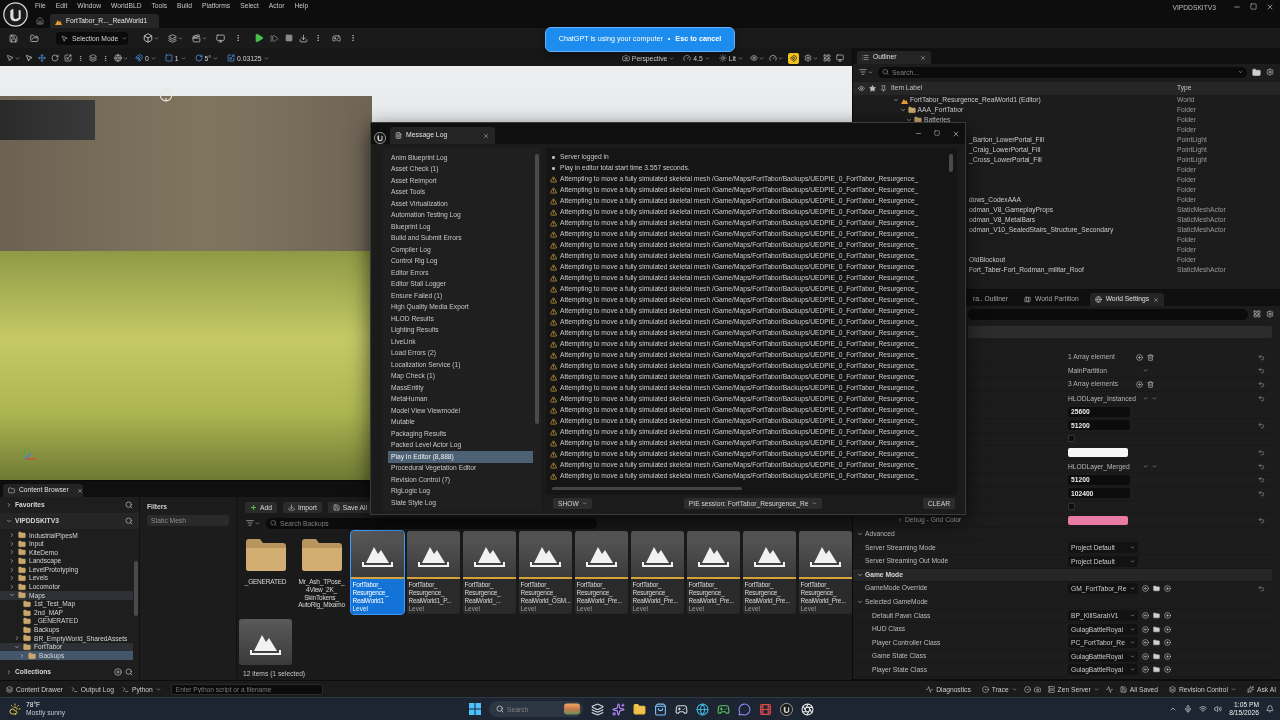 This screenshot has height=720, width=1280. I want to click on rotate-icon, so click(55, 58).